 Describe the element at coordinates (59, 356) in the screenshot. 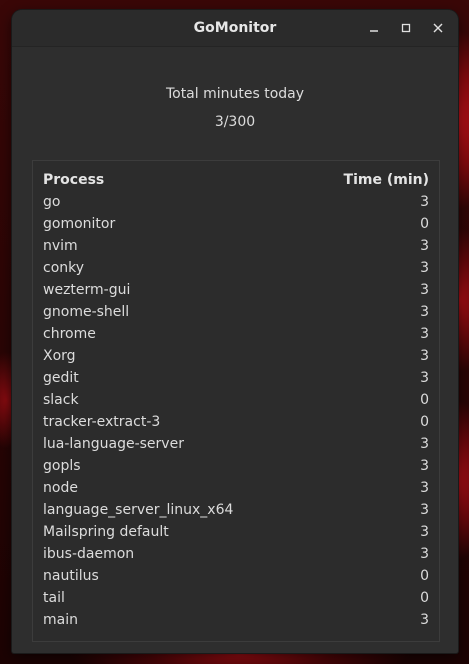

I see `process-name: Xorg` at that location.